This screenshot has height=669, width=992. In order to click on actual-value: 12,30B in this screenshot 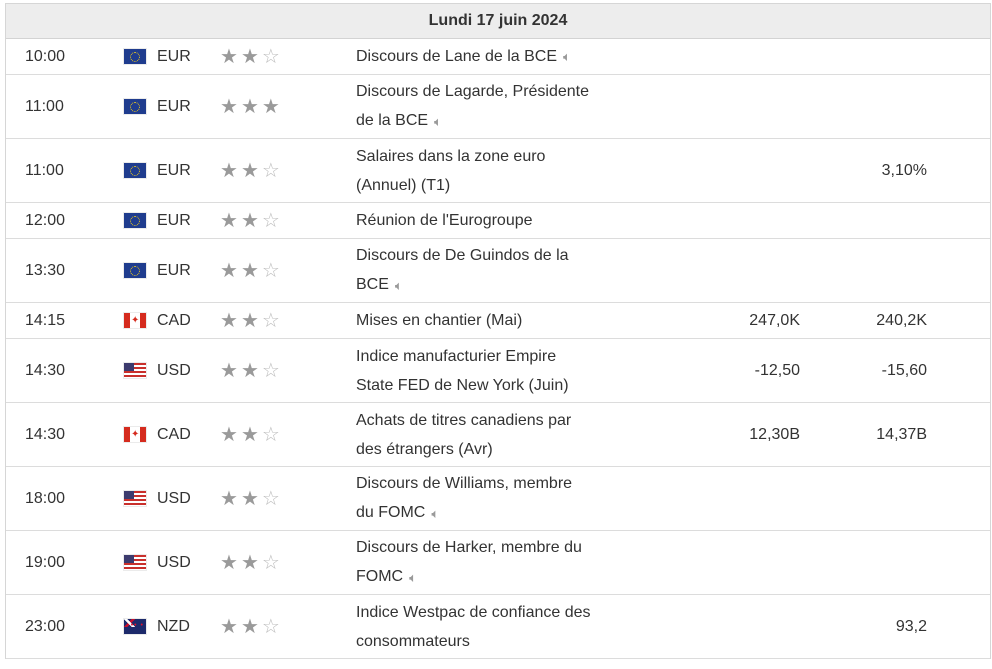, I will do `click(774, 434)`.